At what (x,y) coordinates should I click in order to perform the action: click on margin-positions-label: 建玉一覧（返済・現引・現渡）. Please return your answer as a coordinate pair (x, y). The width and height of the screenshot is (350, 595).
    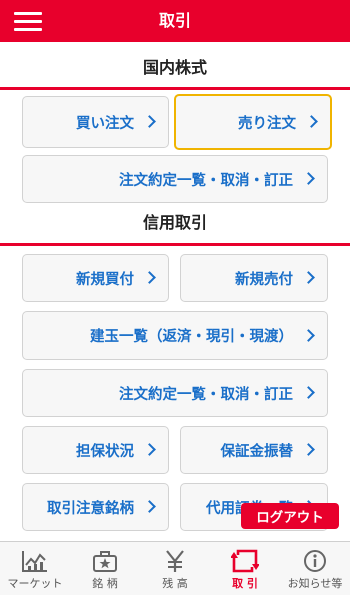
    Looking at the image, I should click on (191, 337).